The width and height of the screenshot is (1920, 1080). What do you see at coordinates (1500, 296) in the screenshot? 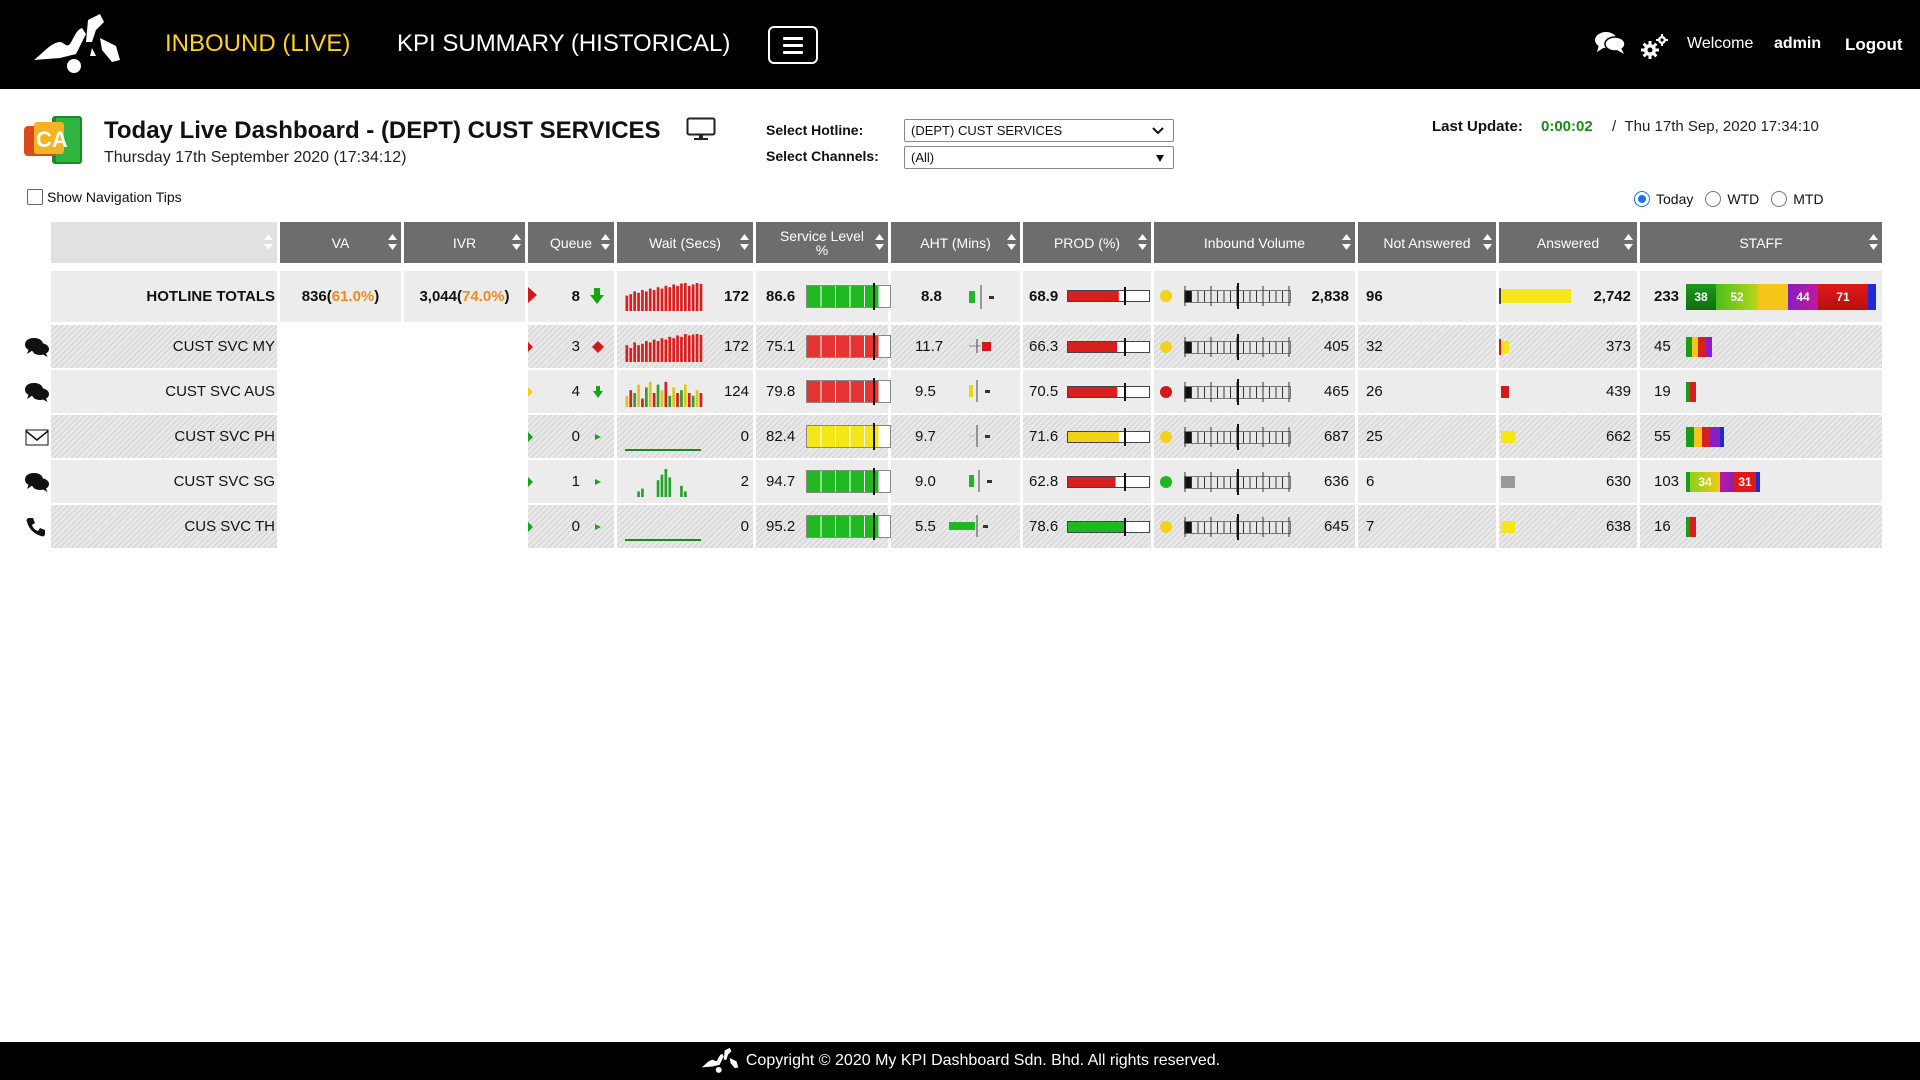
I see `answered-bar-edge` at bounding box center [1500, 296].